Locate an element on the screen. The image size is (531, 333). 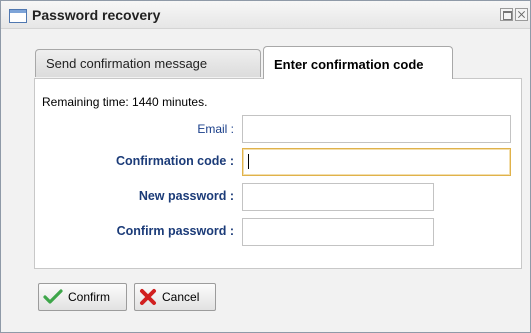
text-caret is located at coordinates (248, 161).